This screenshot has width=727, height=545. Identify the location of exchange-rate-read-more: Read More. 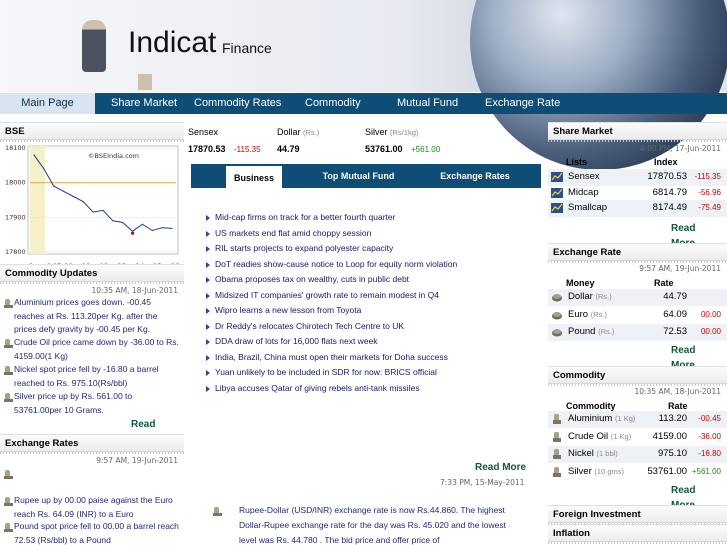
(688, 355).